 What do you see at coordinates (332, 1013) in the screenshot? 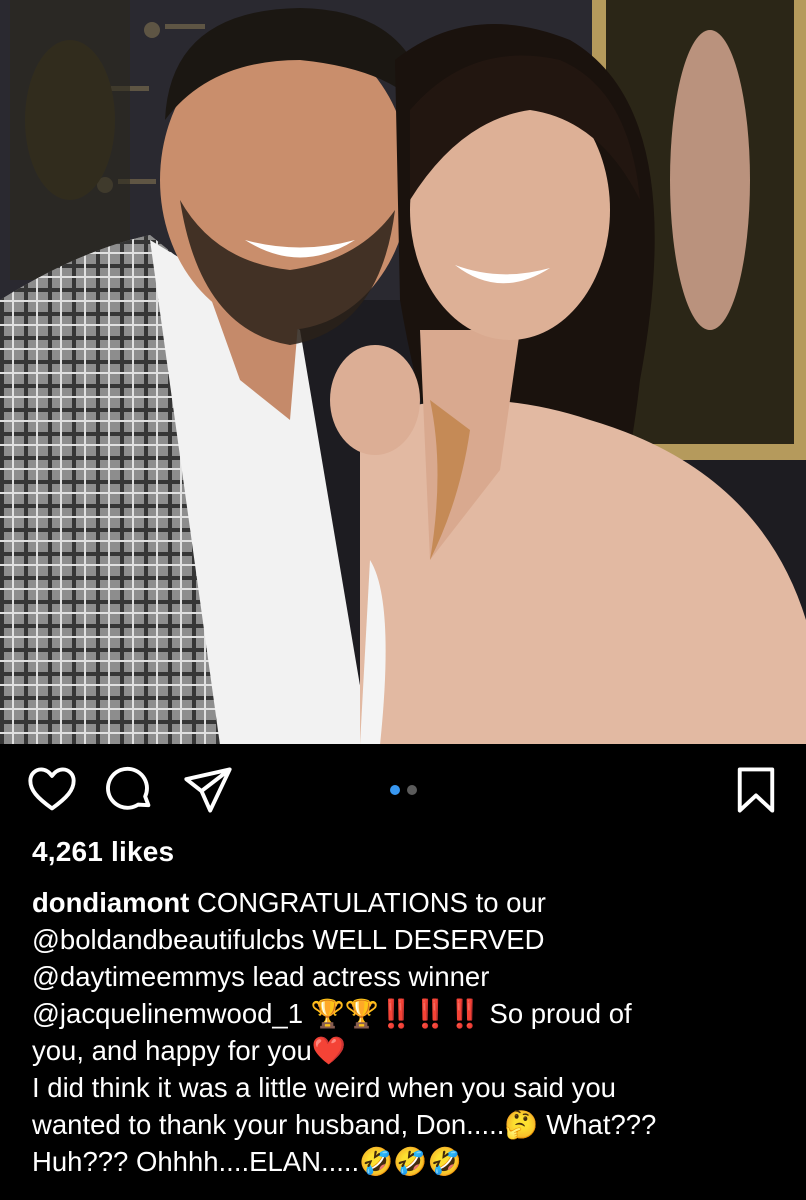
I see `caption-line: @jacquelinemwood_1 🏆🏆‼️‼️‼️ So proud of` at bounding box center [332, 1013].